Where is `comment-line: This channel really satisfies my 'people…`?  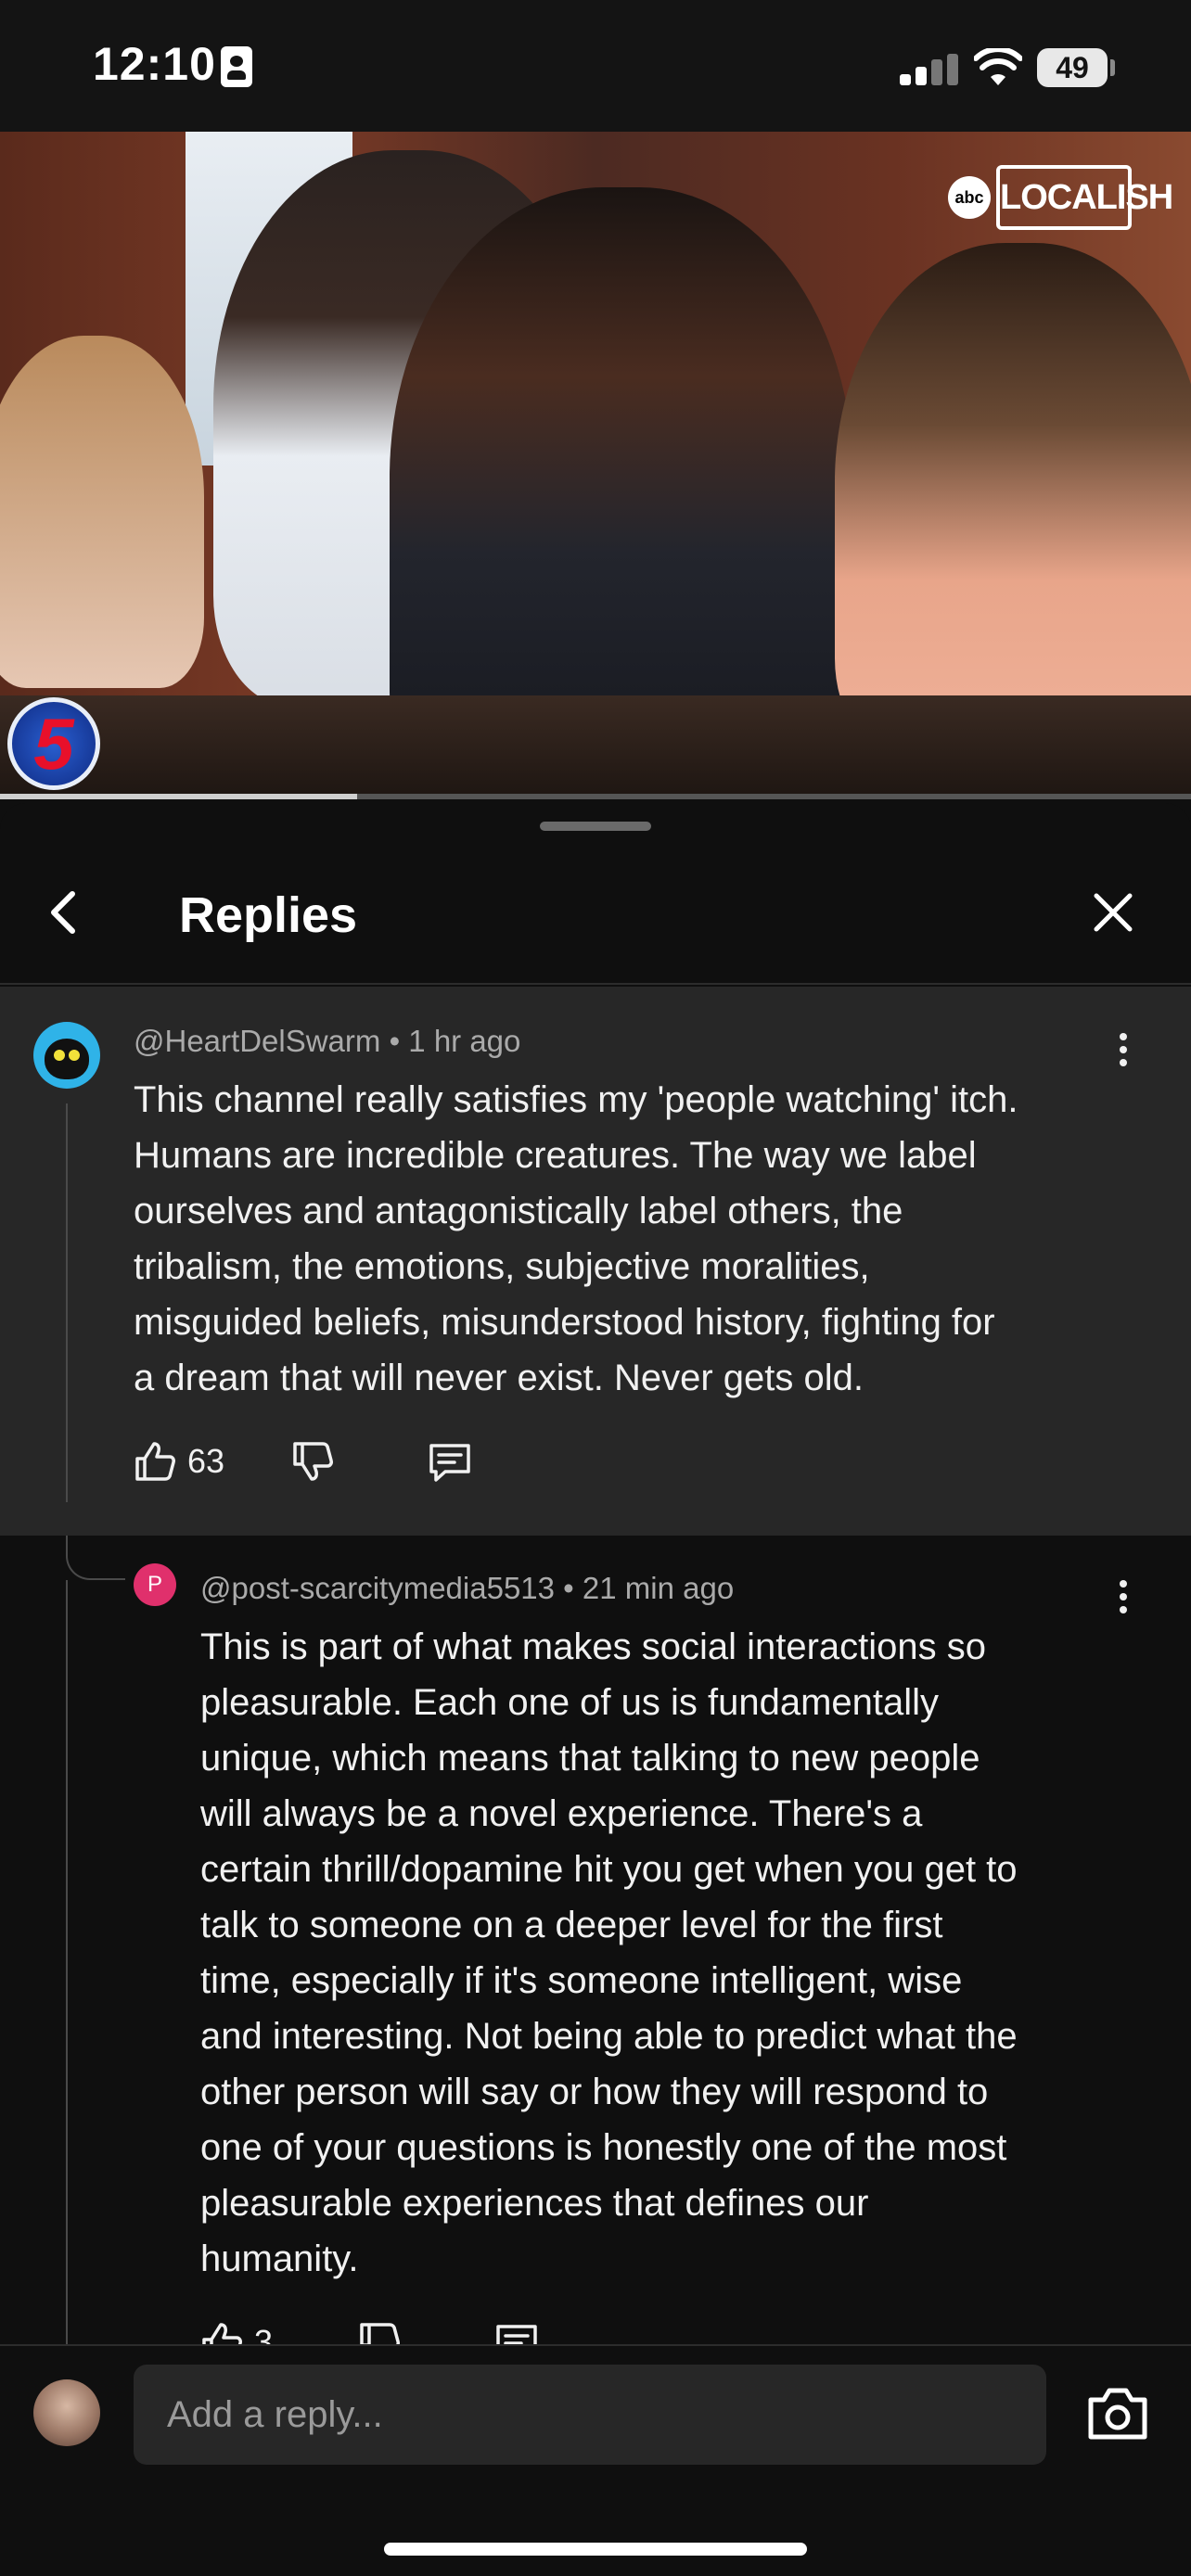
comment-line: This channel really satisfies my 'people… is located at coordinates (576, 1099).